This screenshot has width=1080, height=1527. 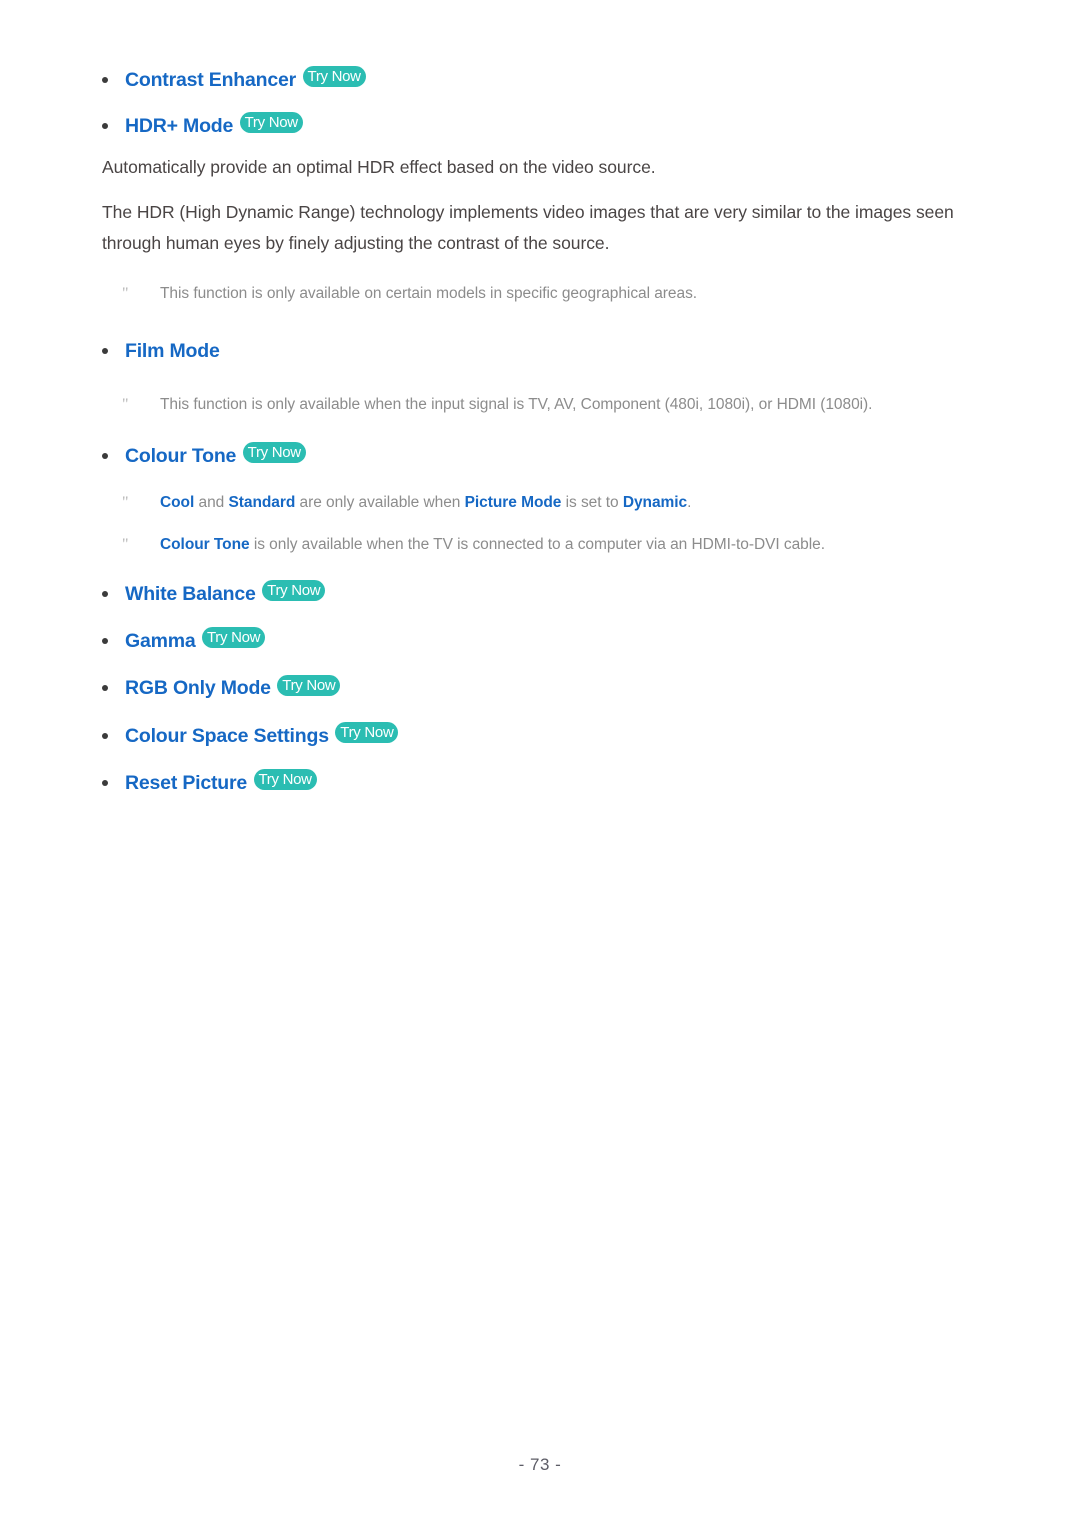 What do you see at coordinates (160, 641) in the screenshot?
I see `menu-item-gamma: Gamma` at bounding box center [160, 641].